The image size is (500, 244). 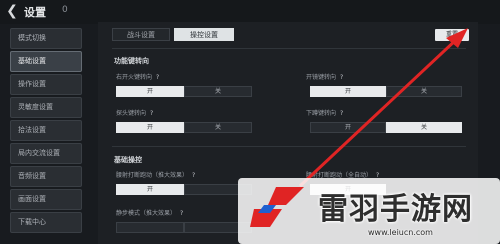 What do you see at coordinates (400, 232) in the screenshot?
I see `watermark-url: www.leiucn.com` at bounding box center [400, 232].